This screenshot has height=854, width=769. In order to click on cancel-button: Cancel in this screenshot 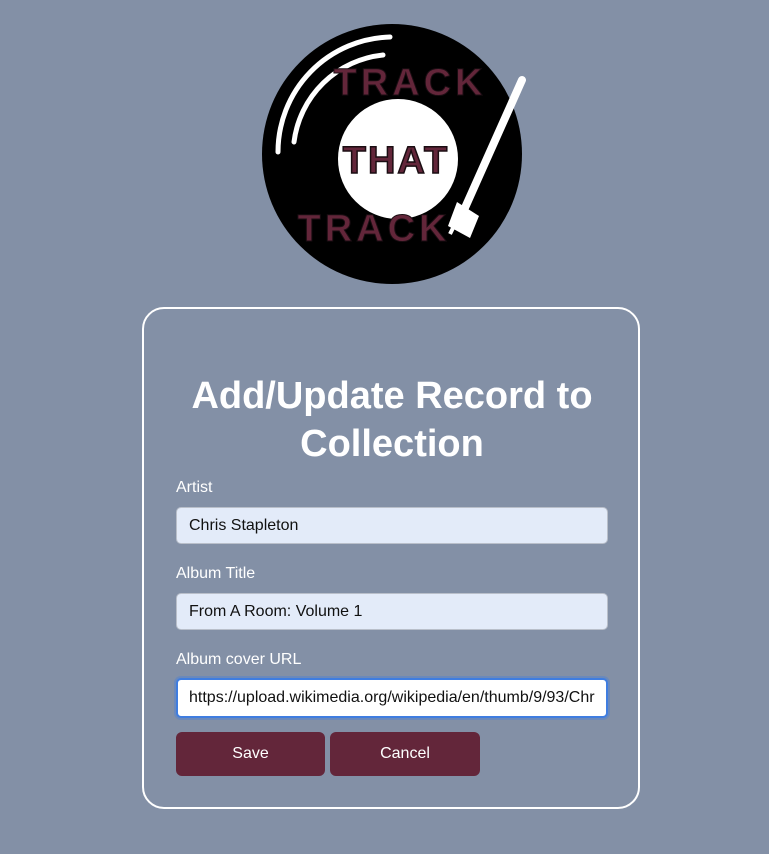, I will do `click(405, 754)`.